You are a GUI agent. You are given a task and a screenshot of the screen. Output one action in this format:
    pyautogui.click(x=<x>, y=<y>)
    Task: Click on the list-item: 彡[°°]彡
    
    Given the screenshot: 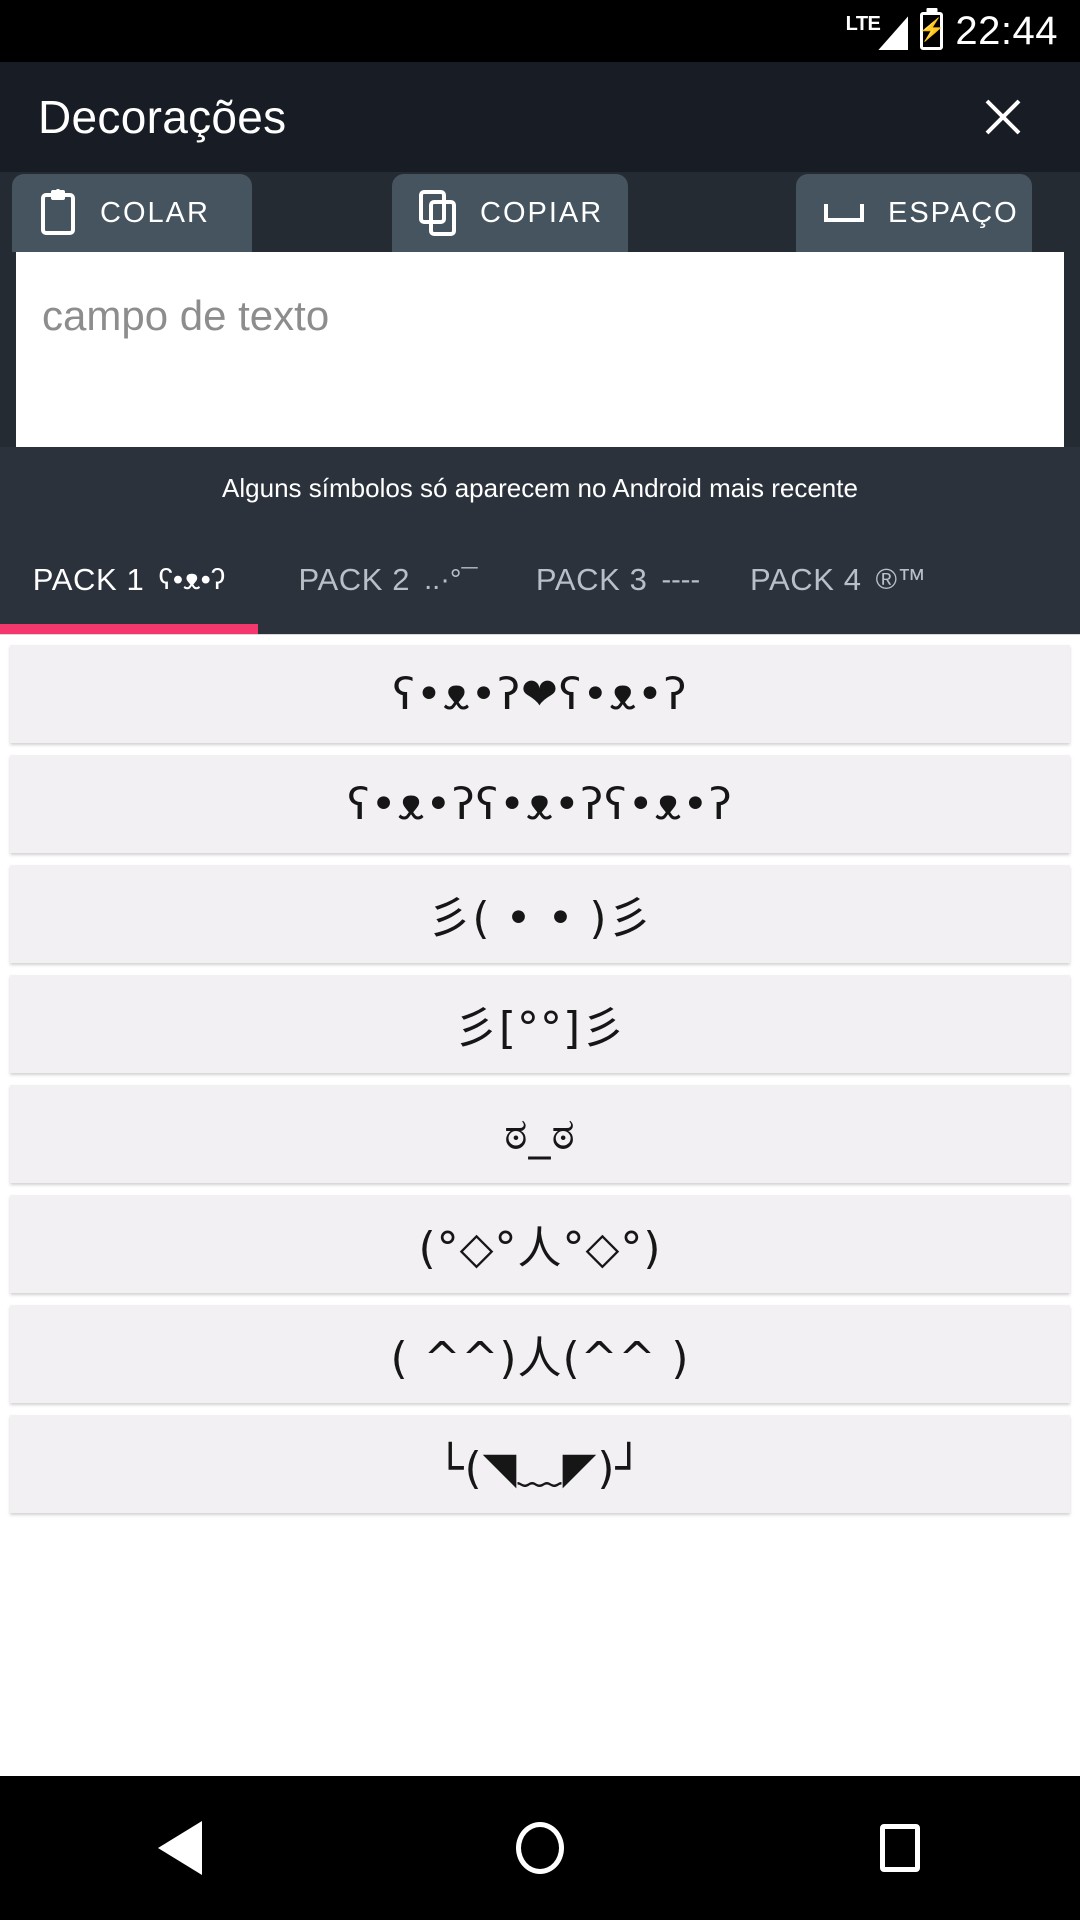 What is the action you would take?
    pyautogui.click(x=540, y=1024)
    